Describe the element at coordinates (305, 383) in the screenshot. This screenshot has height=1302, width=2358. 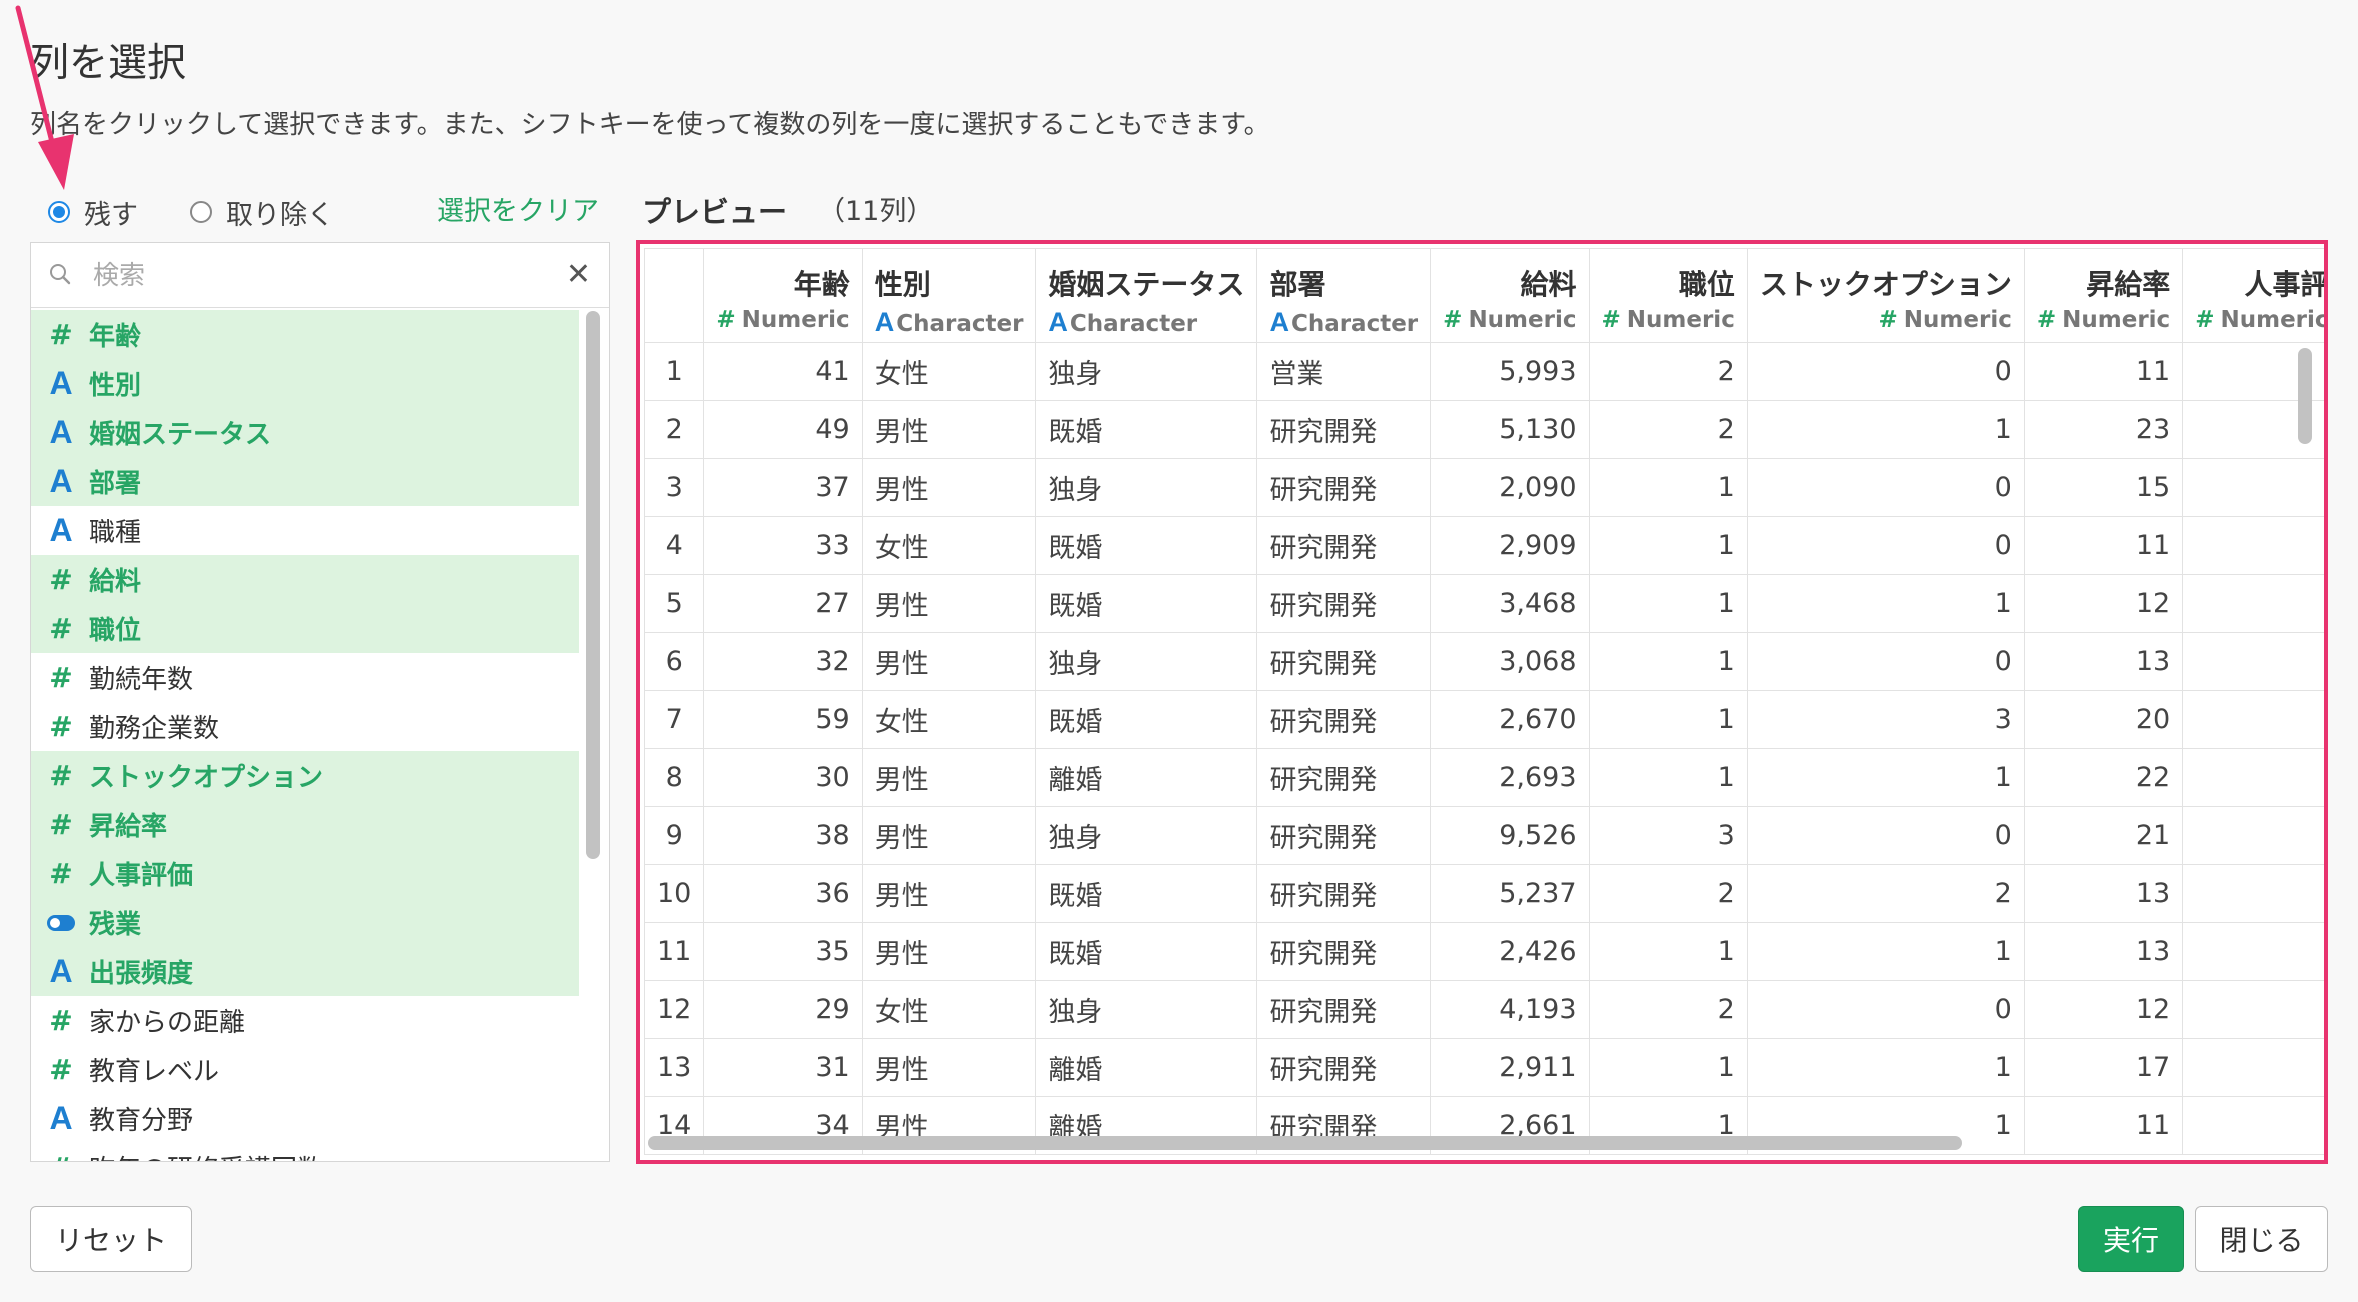
I see `column-list-item: A 性別` at that location.